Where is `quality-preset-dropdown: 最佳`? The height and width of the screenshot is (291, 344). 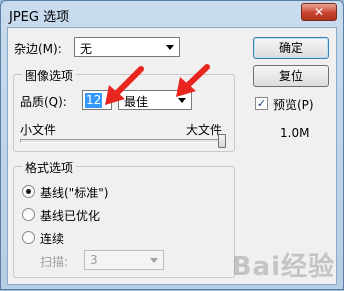
quality-preset-dropdown: 最佳 is located at coordinates (155, 100).